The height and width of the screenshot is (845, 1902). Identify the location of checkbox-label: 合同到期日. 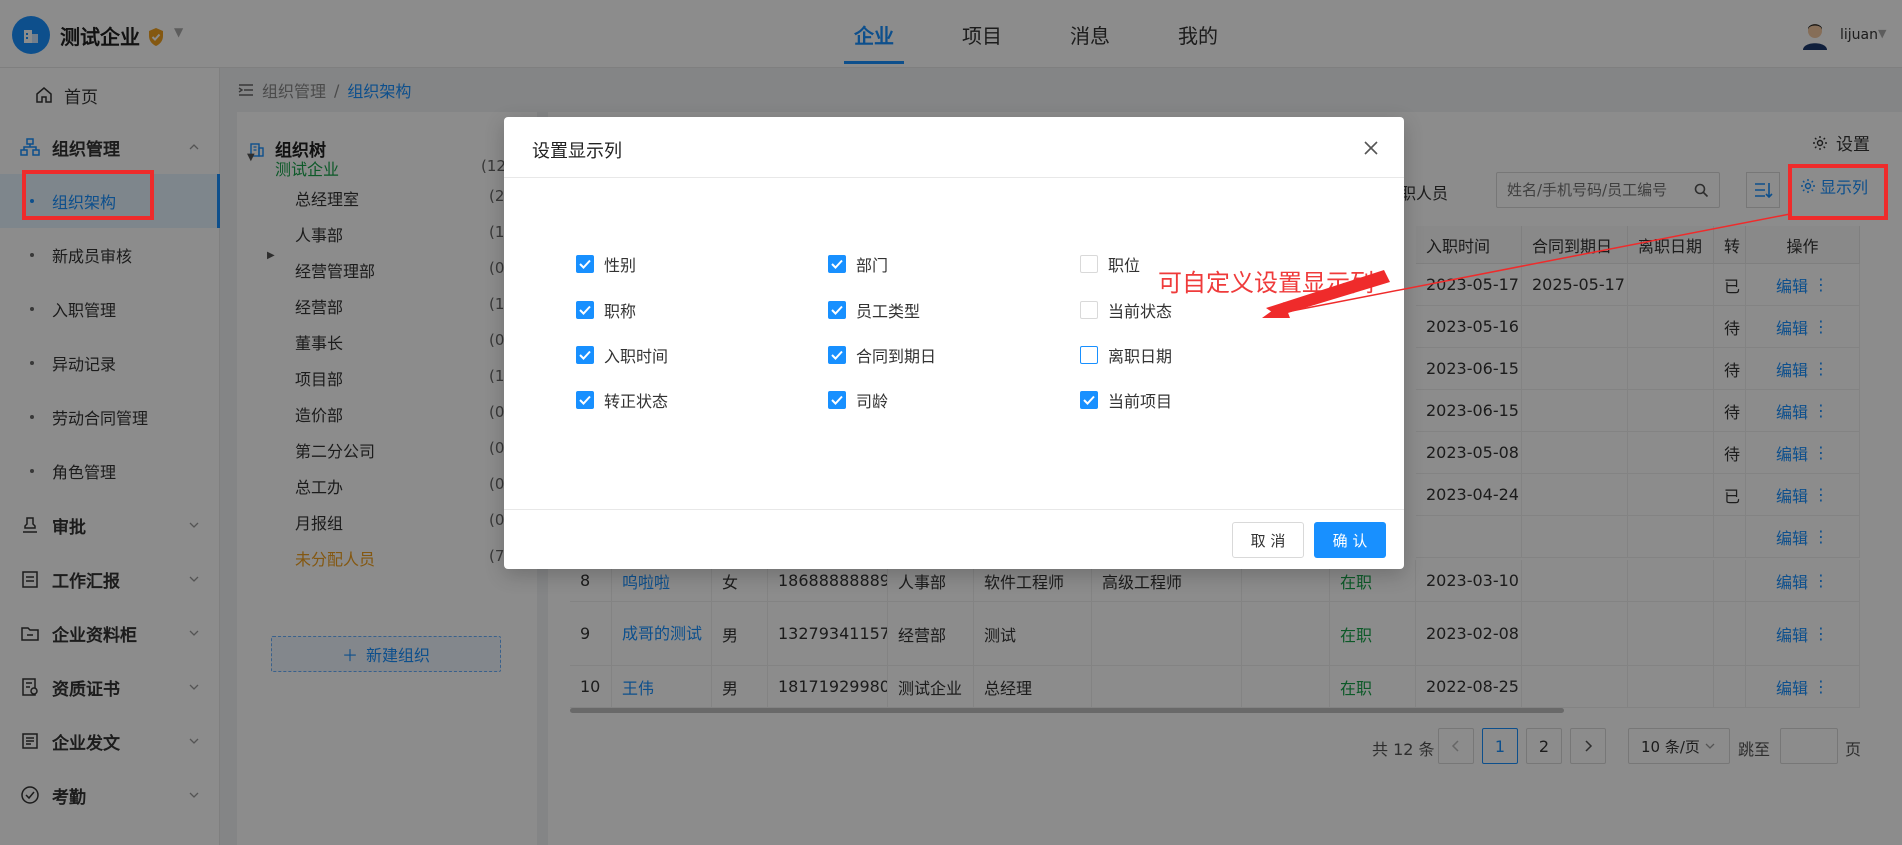
(896, 356).